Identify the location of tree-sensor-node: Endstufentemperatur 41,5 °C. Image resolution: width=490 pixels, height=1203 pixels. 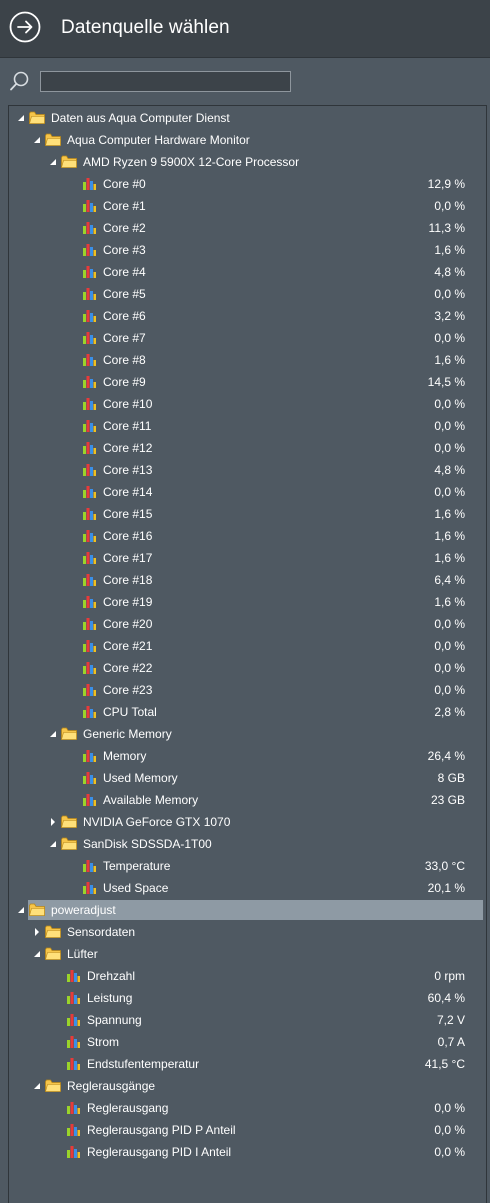
(247, 1064).